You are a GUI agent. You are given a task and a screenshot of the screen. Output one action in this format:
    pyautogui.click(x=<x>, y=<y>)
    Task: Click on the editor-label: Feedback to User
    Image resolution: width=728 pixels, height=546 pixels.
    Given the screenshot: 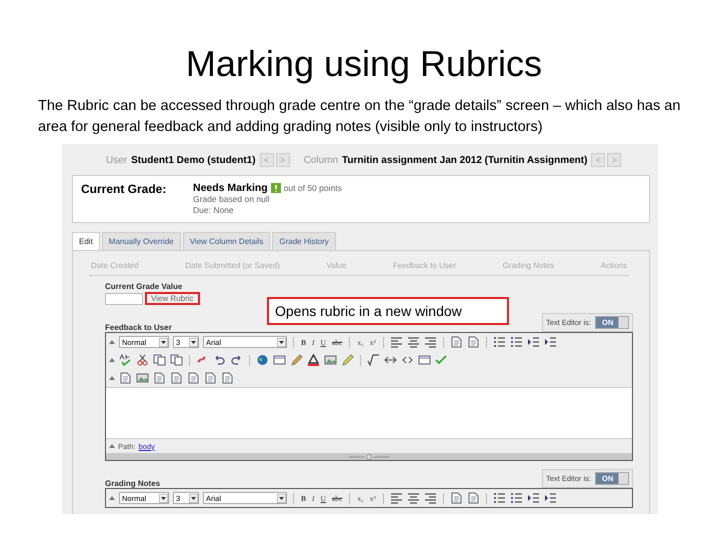 What is the action you would take?
    pyautogui.click(x=138, y=327)
    